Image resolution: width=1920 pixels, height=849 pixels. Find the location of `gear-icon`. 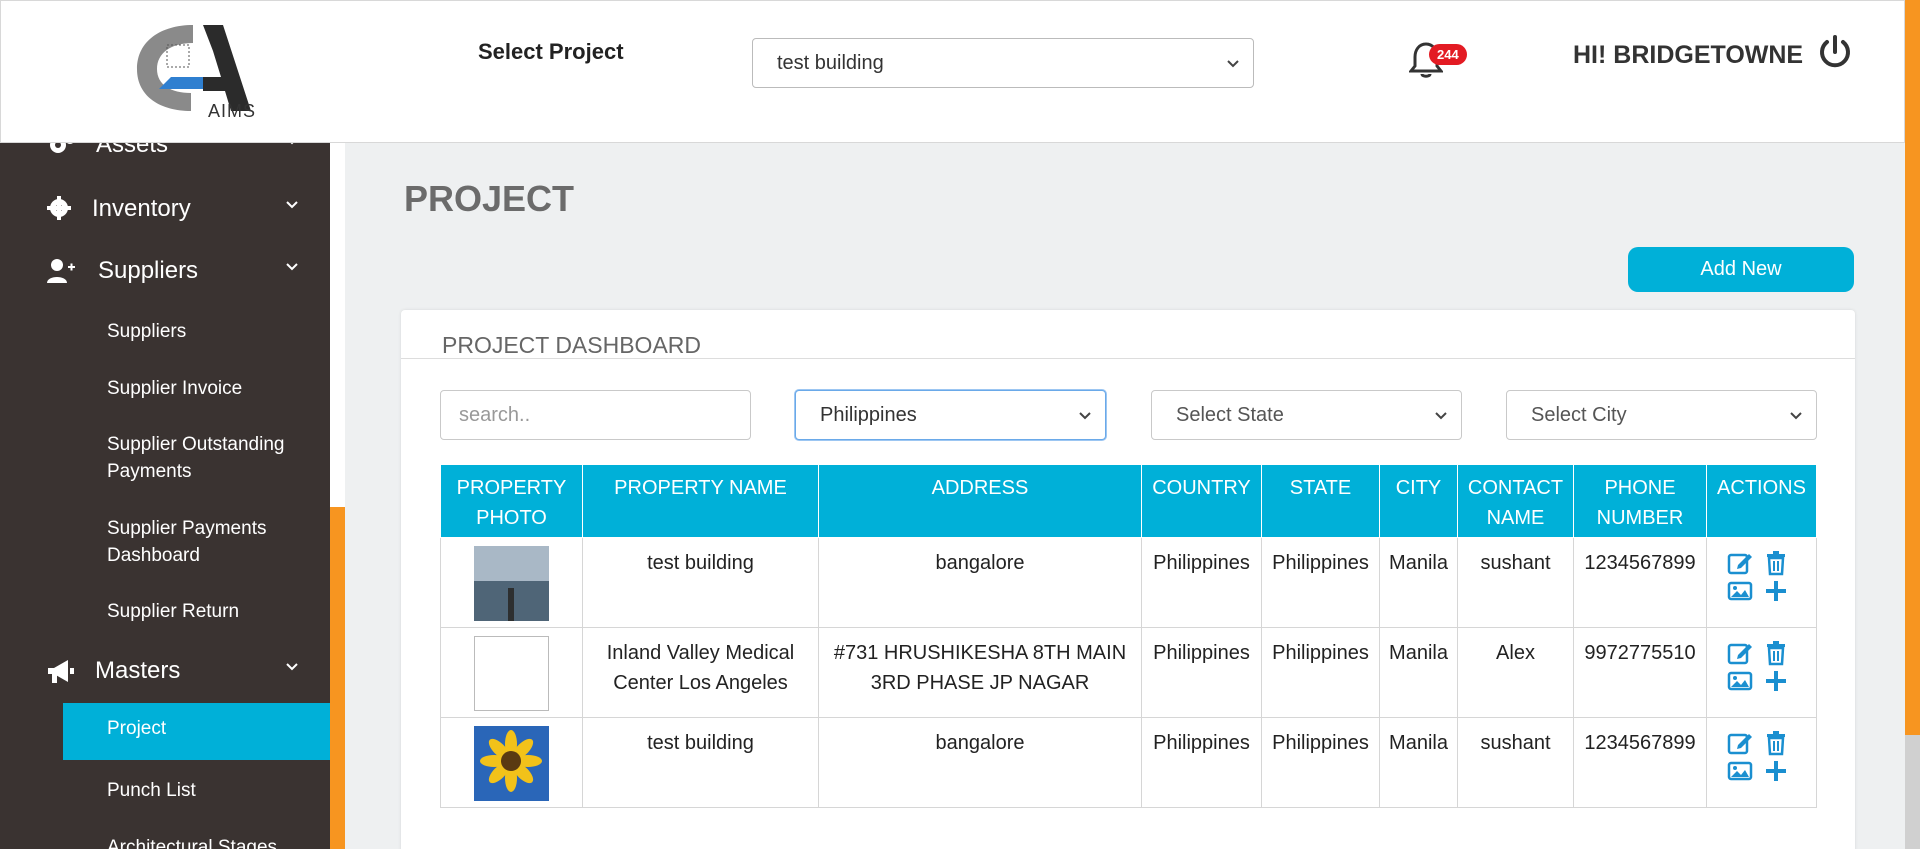

gear-icon is located at coordinates (59, 208).